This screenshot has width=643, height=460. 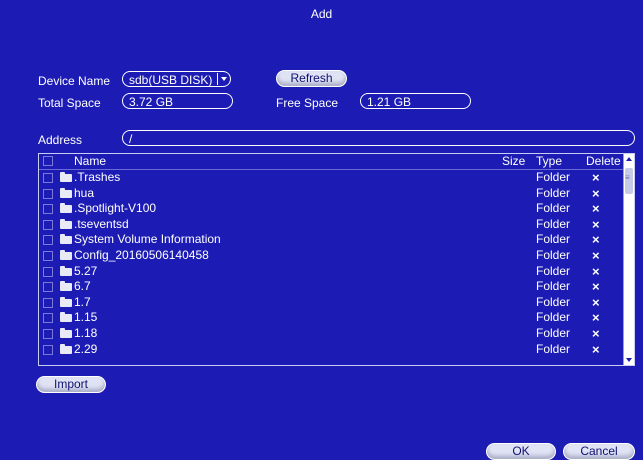 I want to click on device-name-label: Device Name, so click(x=74, y=81).